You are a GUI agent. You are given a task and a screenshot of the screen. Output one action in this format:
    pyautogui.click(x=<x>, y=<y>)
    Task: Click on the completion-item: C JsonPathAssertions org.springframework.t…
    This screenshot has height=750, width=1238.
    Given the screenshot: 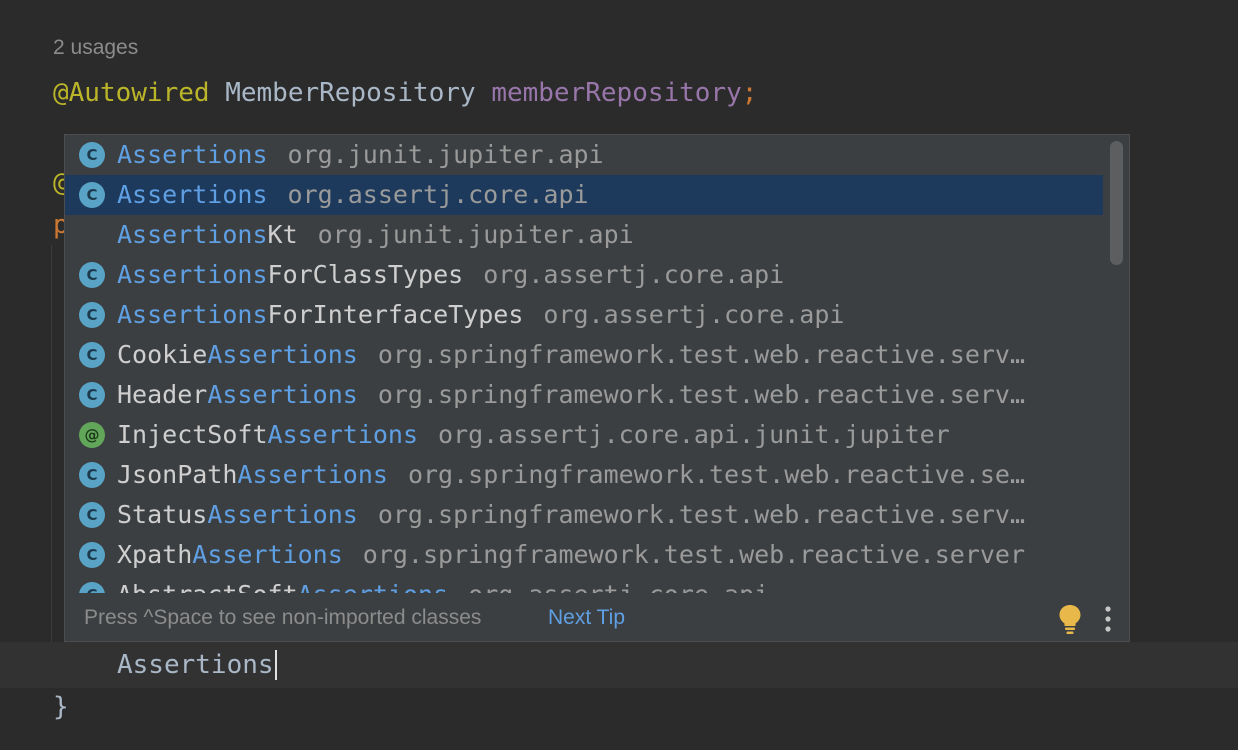 What is the action you would take?
    pyautogui.click(x=584, y=475)
    